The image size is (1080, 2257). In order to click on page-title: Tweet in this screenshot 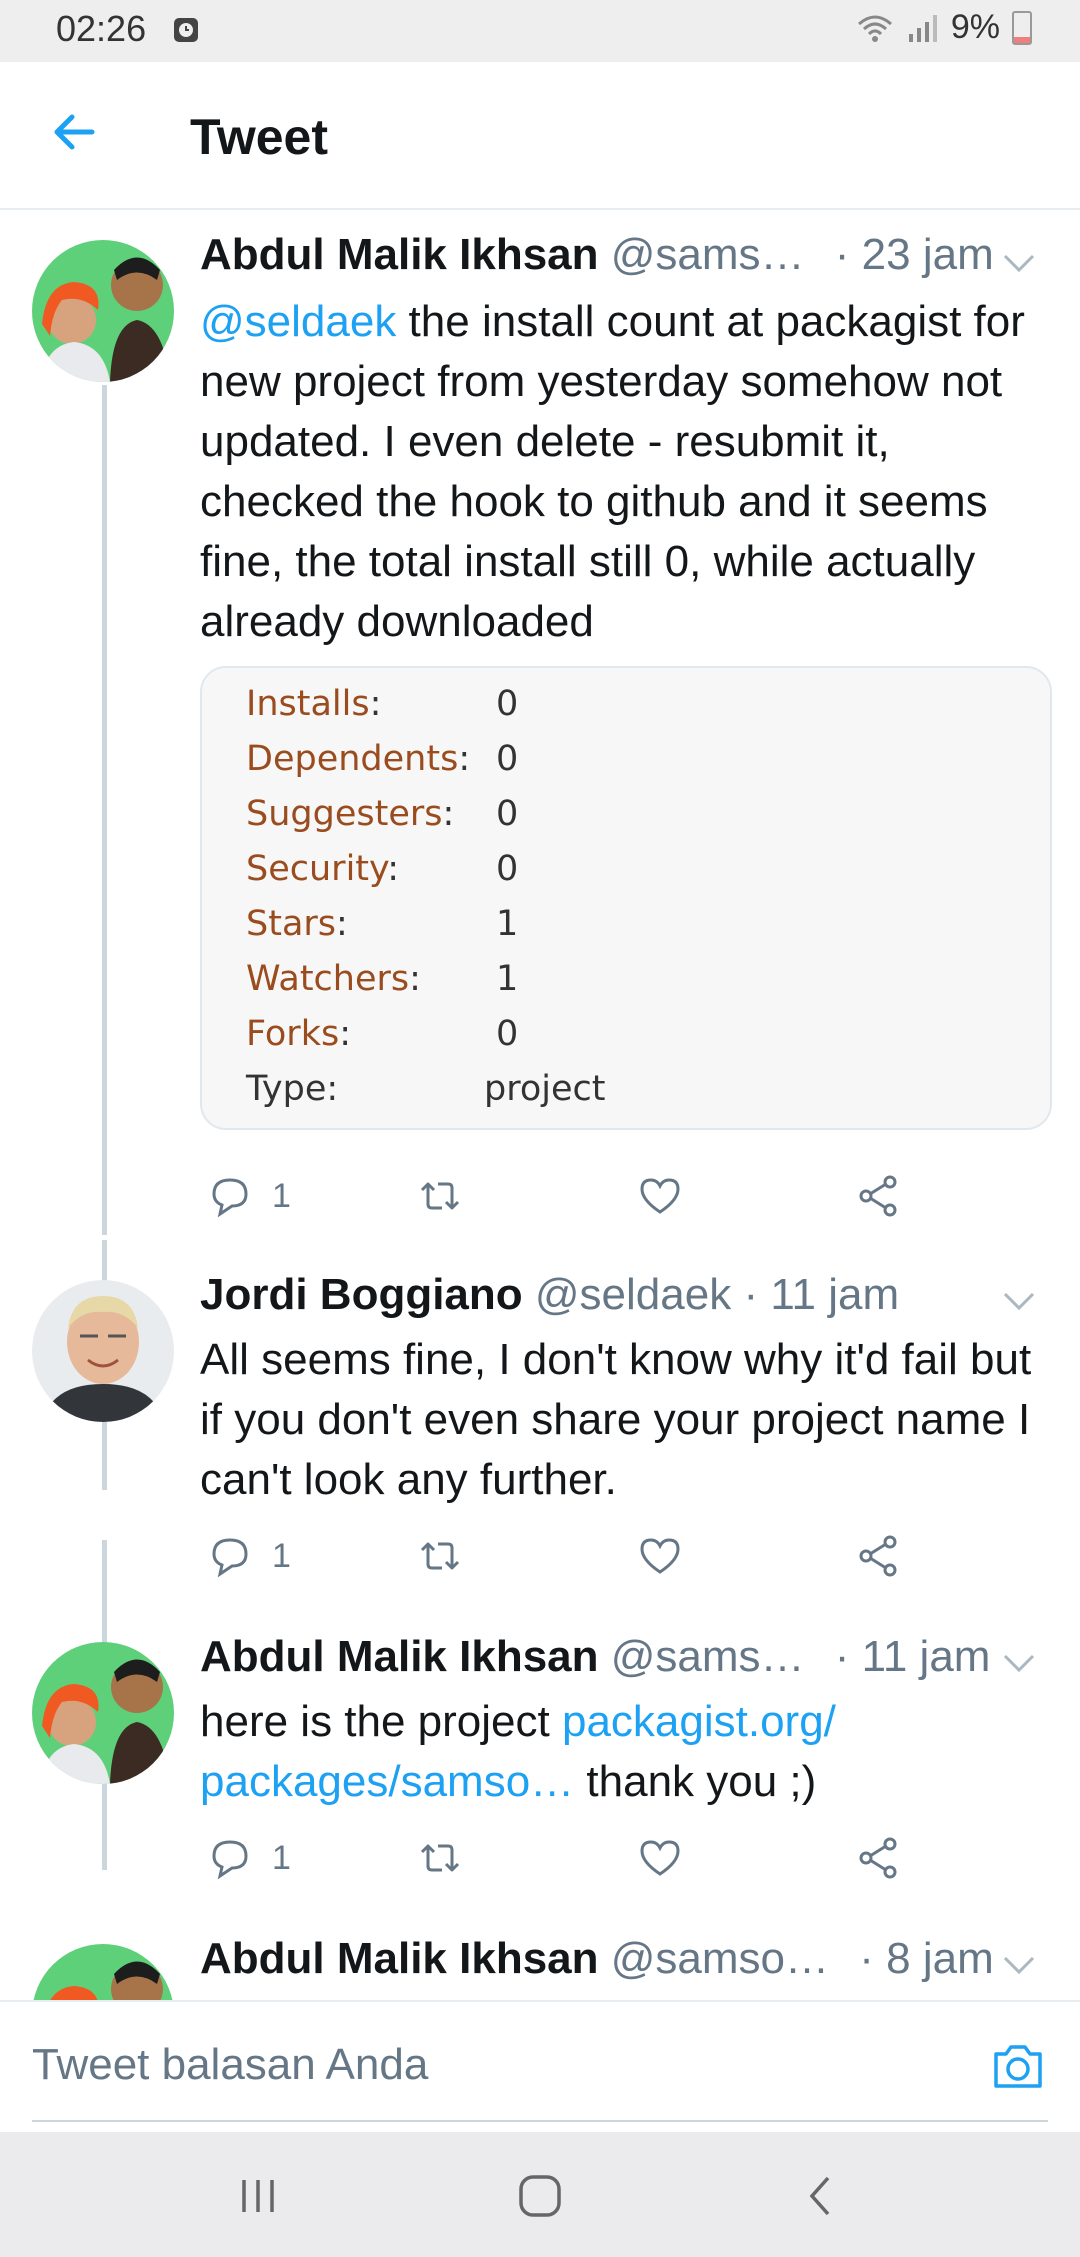, I will do `click(259, 137)`.